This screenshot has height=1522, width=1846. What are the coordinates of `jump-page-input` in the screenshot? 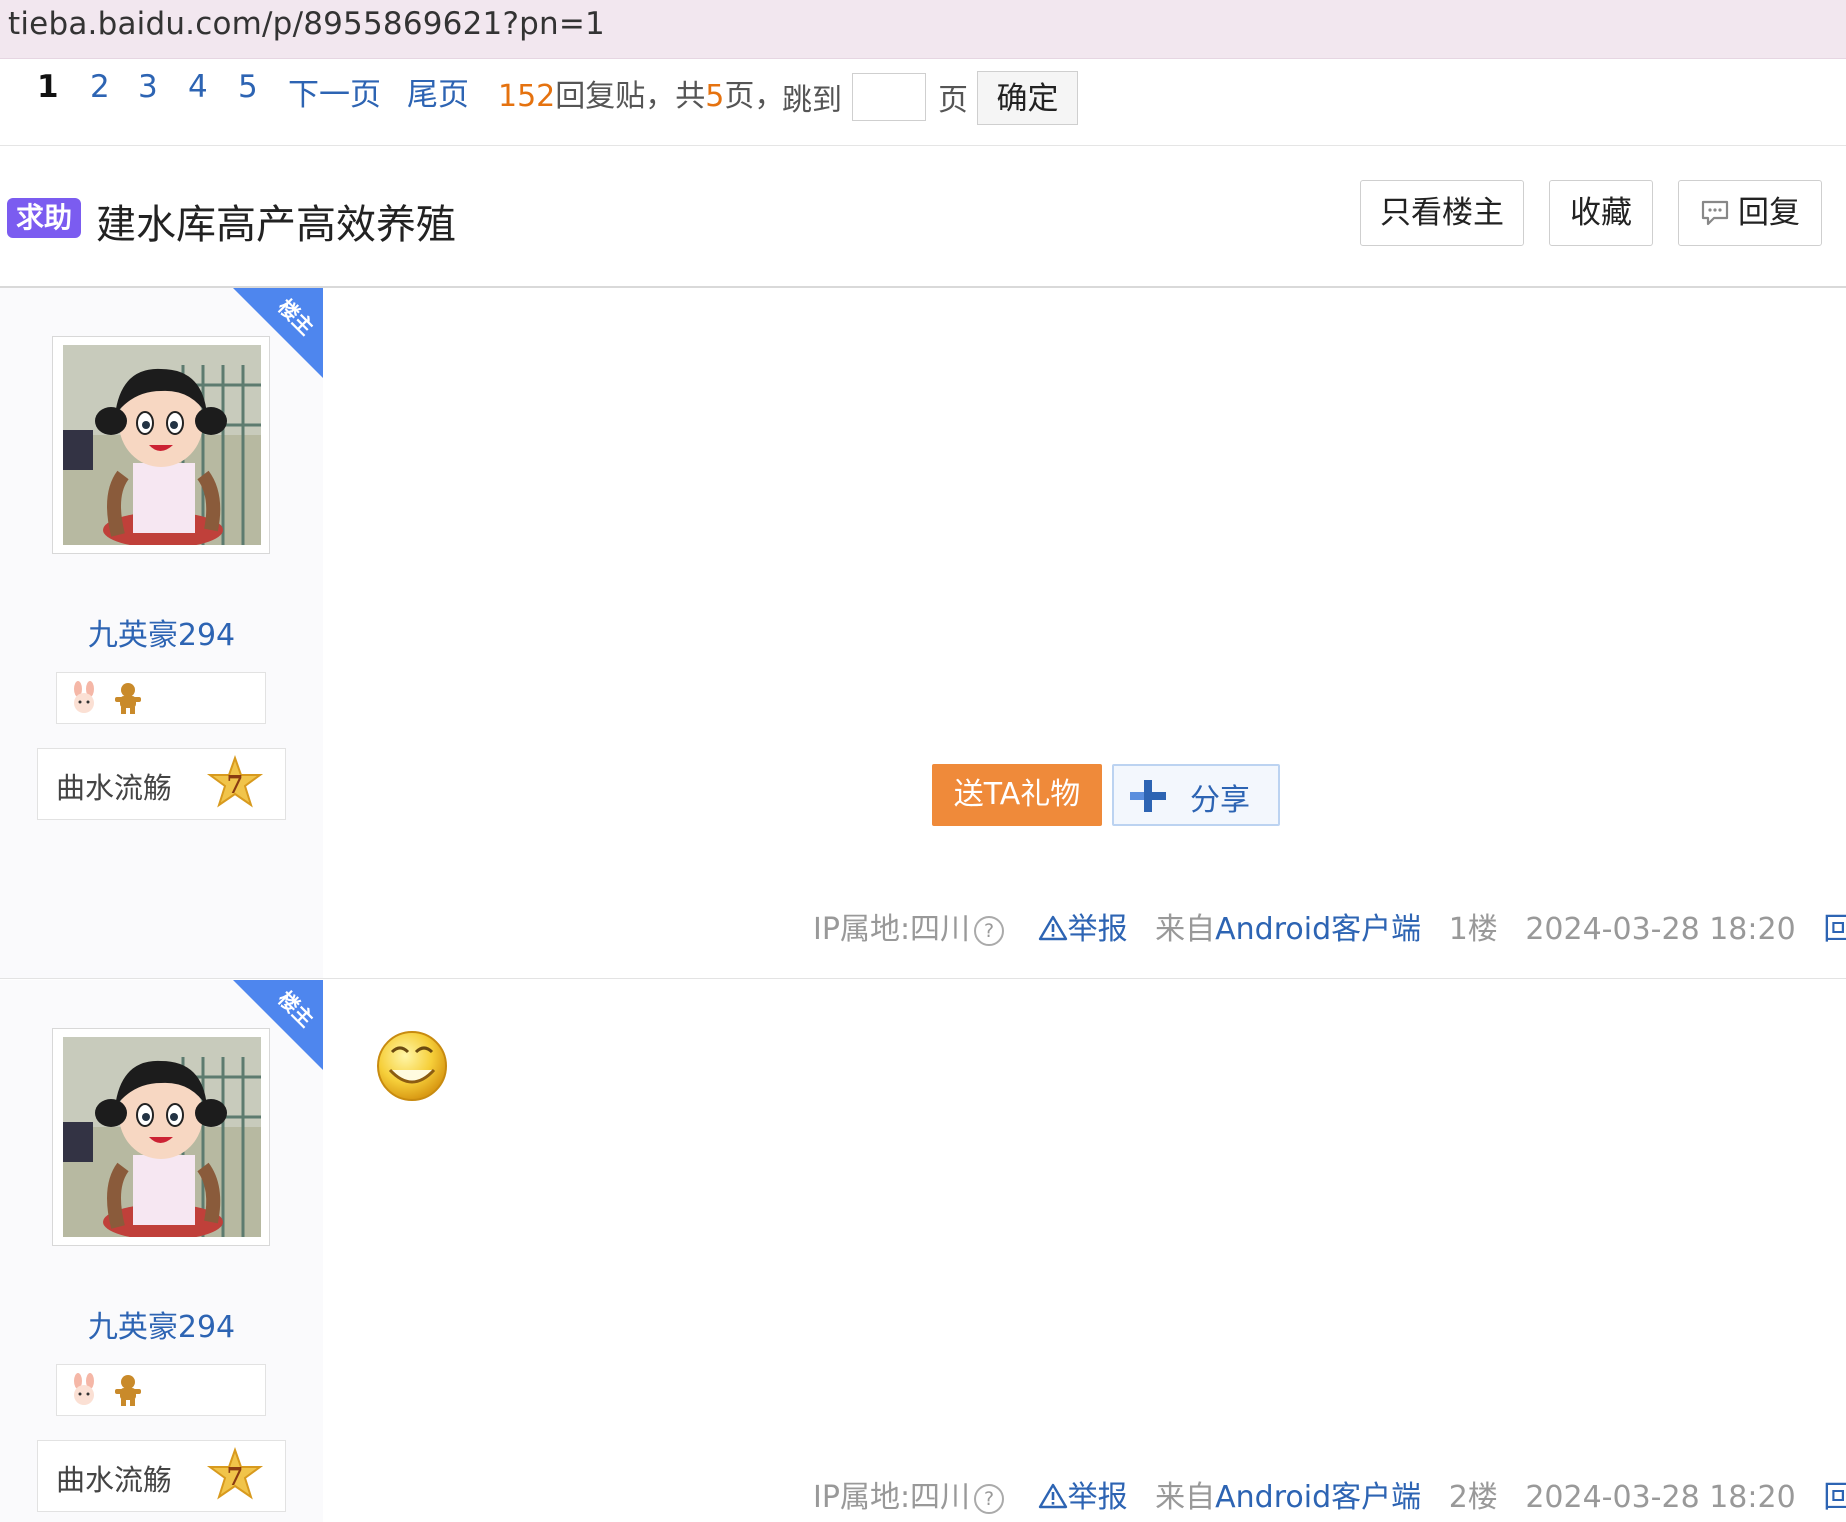 It's located at (889, 97).